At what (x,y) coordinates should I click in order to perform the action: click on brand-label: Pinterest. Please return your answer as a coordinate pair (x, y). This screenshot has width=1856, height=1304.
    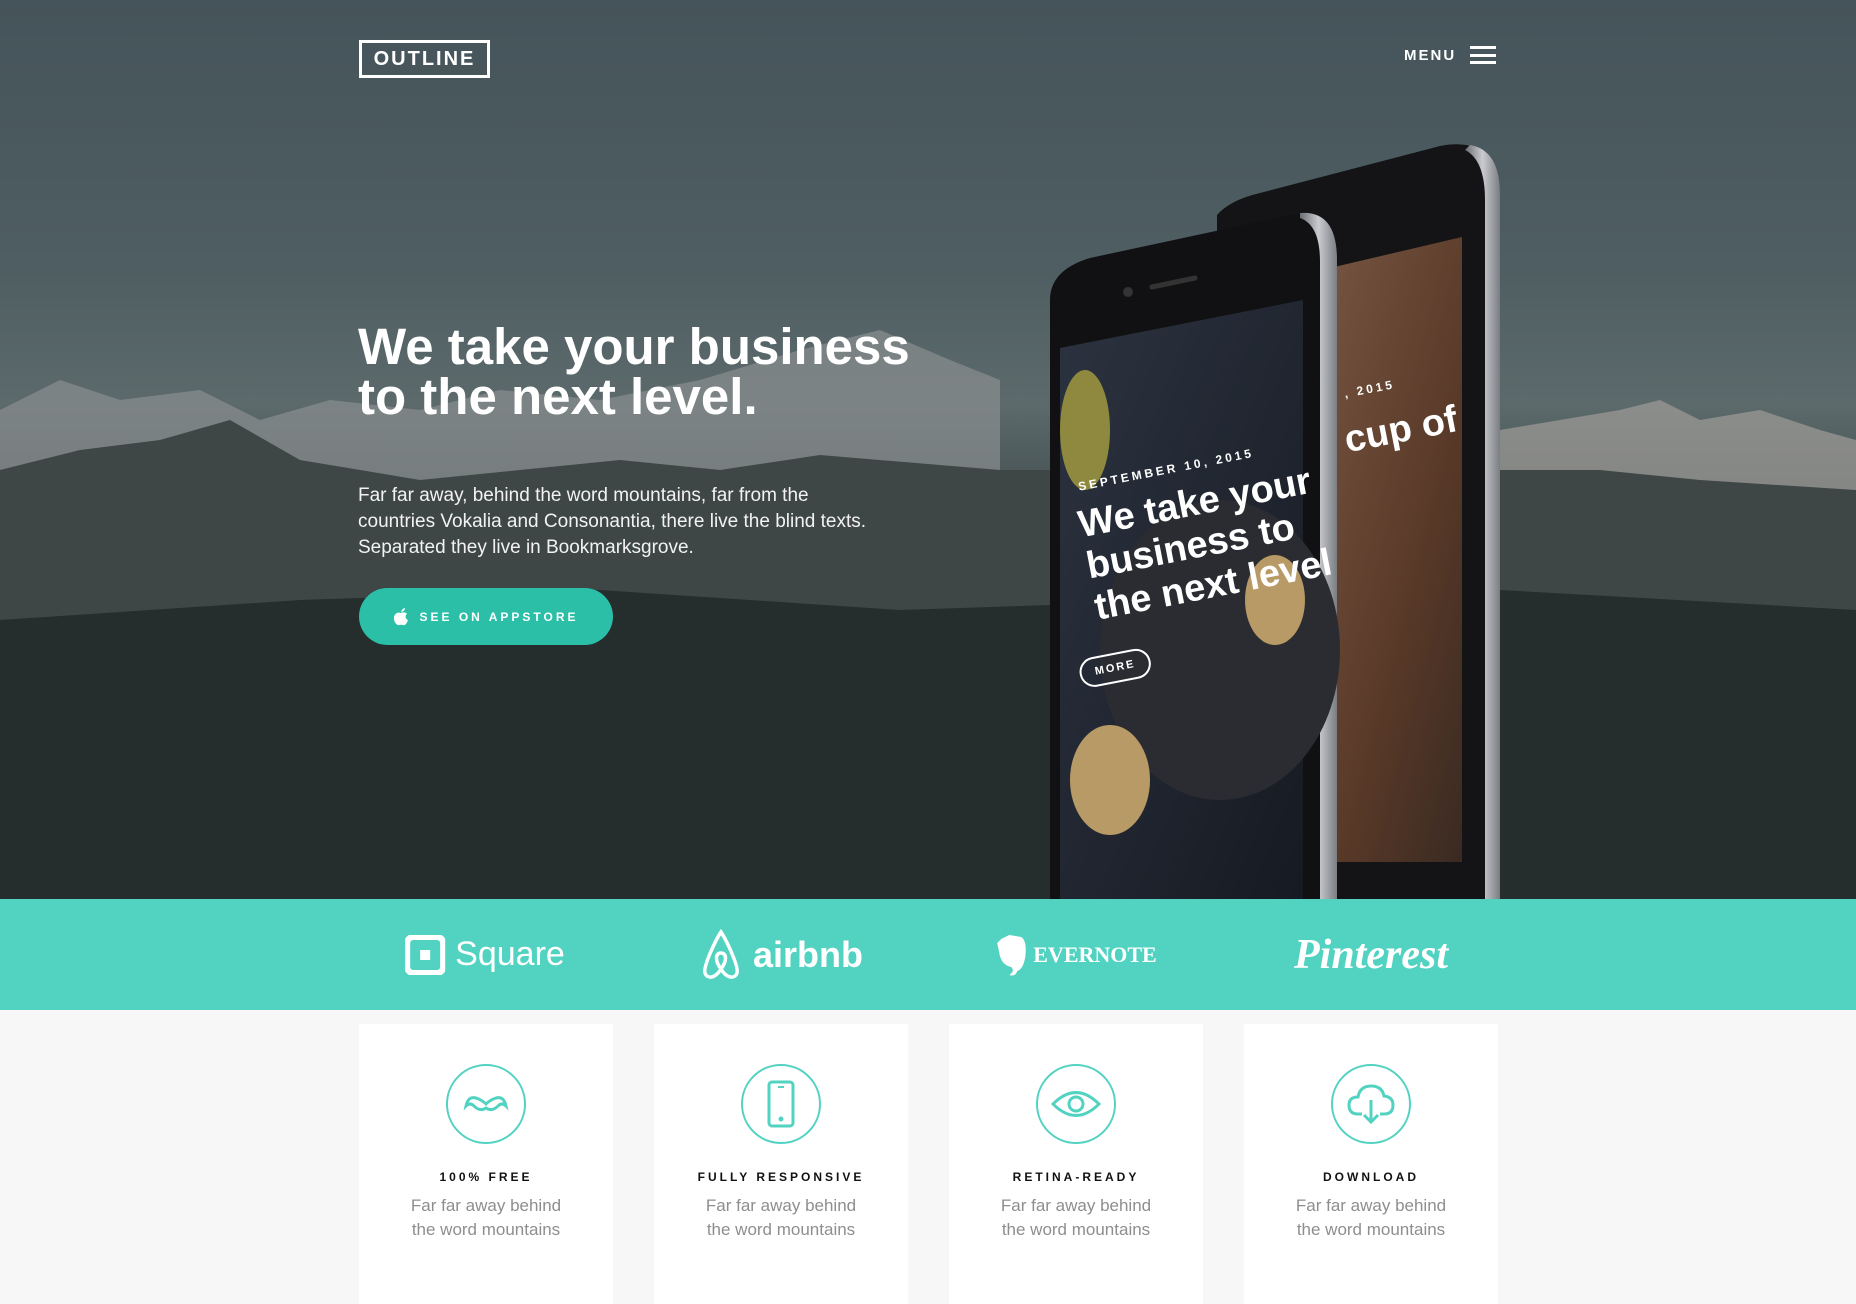
    Looking at the image, I should click on (1371, 954).